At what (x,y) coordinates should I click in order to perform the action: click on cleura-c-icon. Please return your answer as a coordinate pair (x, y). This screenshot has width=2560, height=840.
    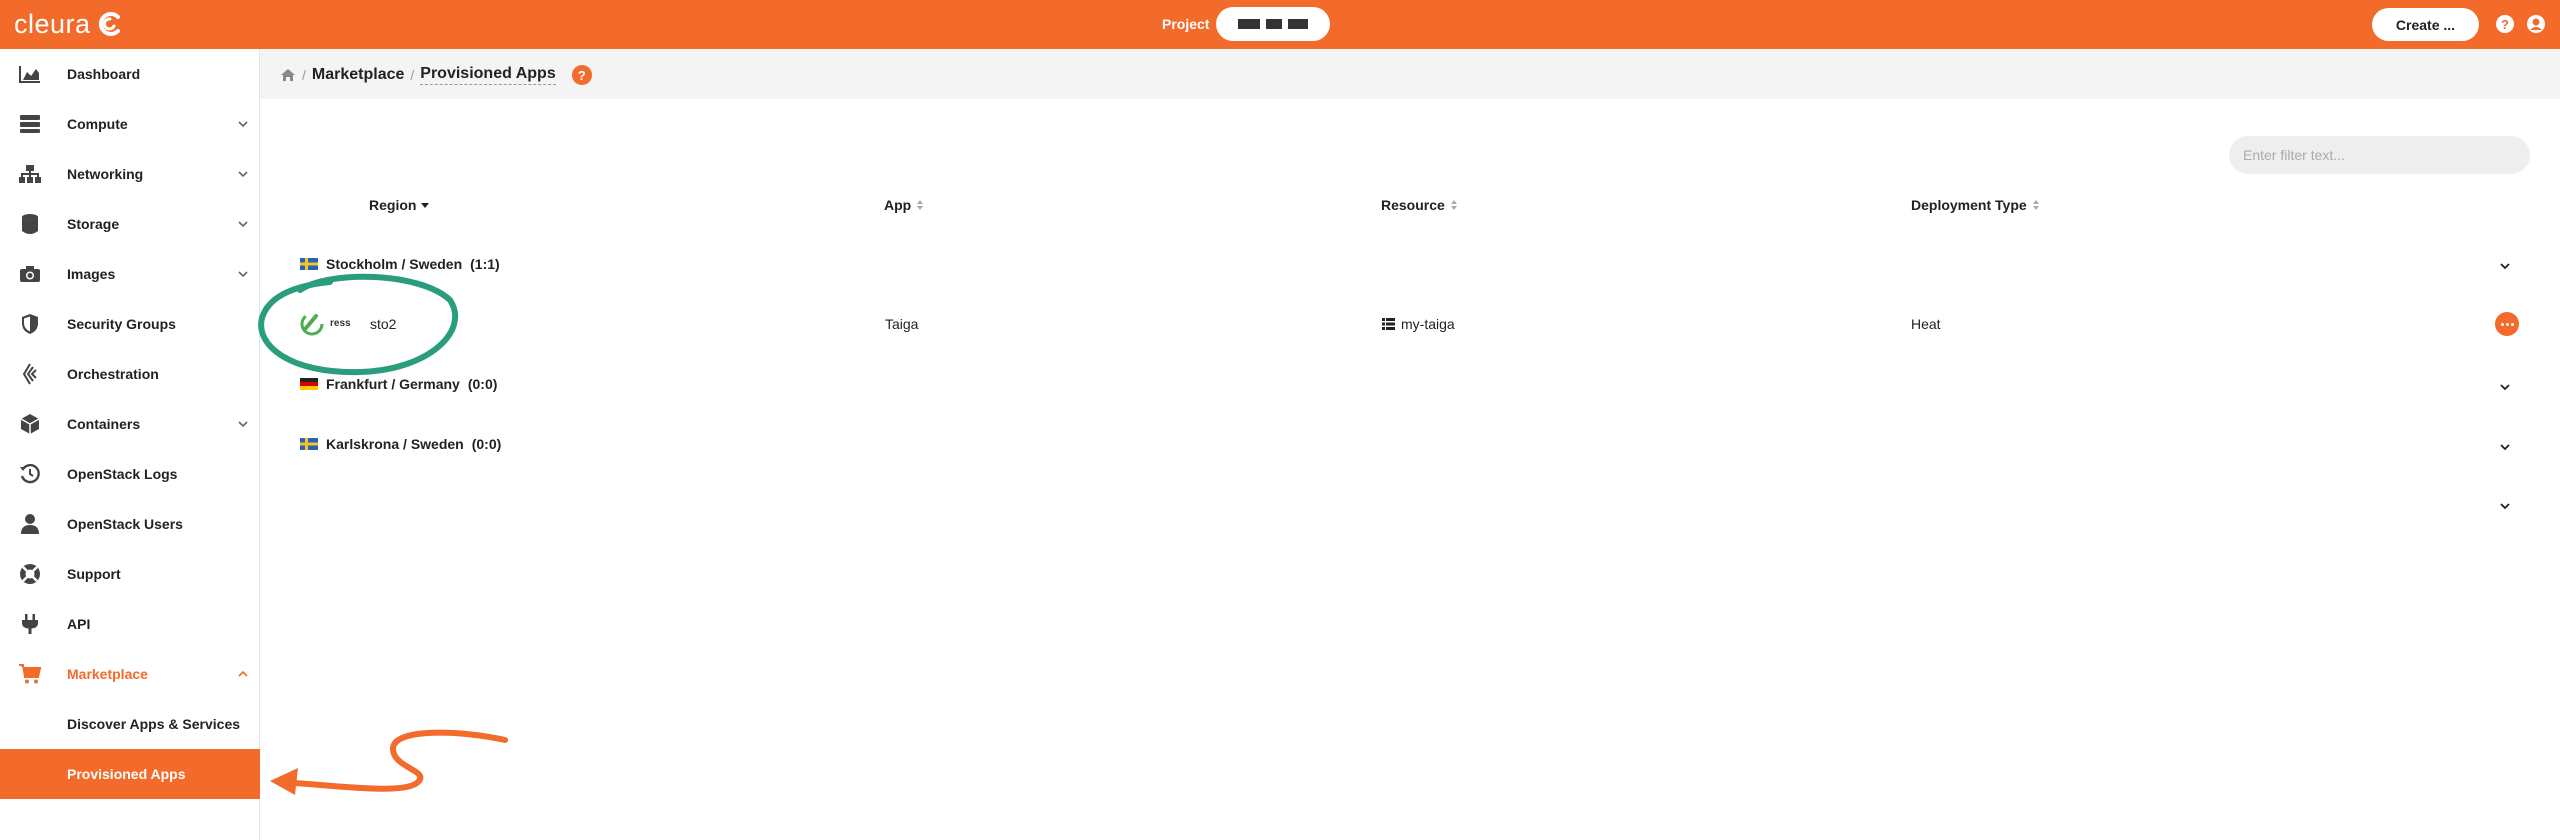
    Looking at the image, I should click on (109, 24).